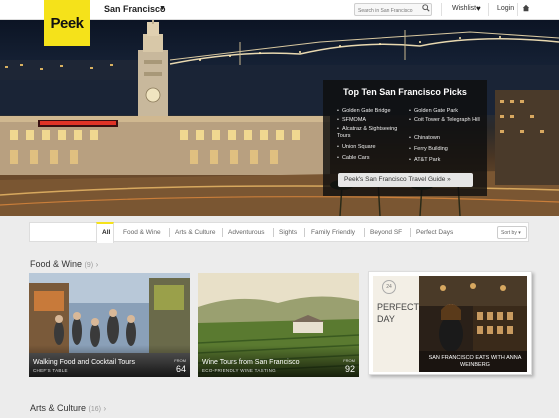 This screenshot has width=559, height=418. Describe the element at coordinates (353, 158) in the screenshot. I see `pick-link: Cable Cars` at that location.